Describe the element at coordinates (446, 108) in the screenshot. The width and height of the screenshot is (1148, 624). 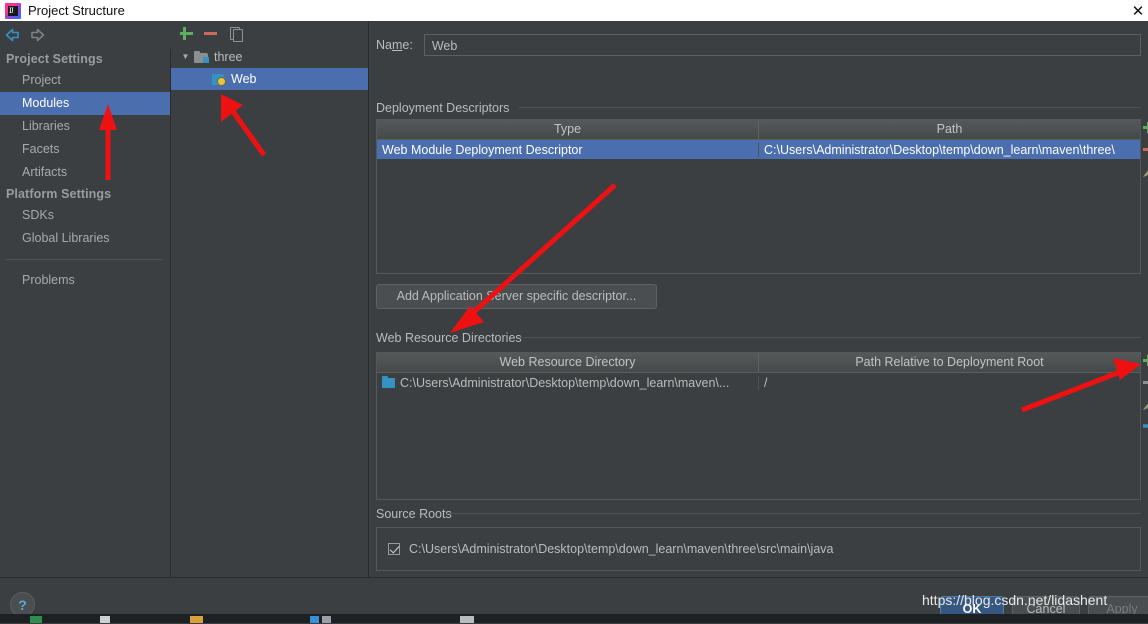
I see `deployment-descriptors-title: Deployment Descriptors` at that location.